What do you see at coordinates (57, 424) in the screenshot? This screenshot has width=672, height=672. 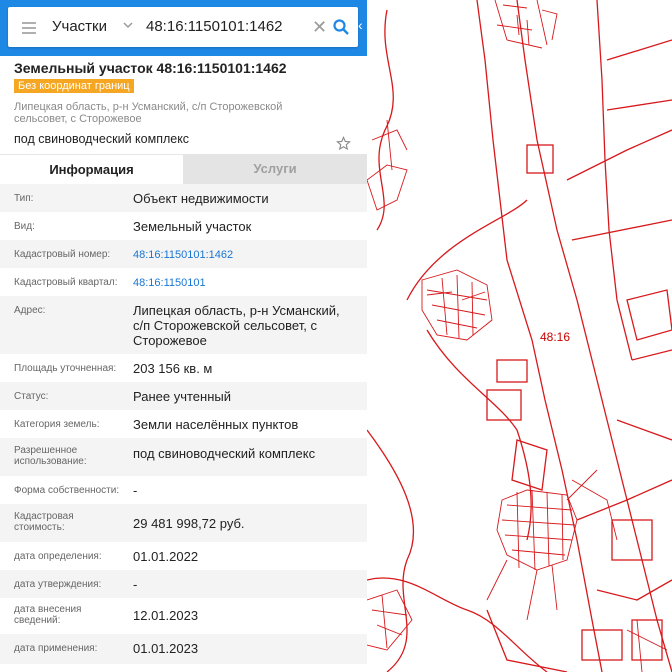 I see `row-label: Категория земель:` at bounding box center [57, 424].